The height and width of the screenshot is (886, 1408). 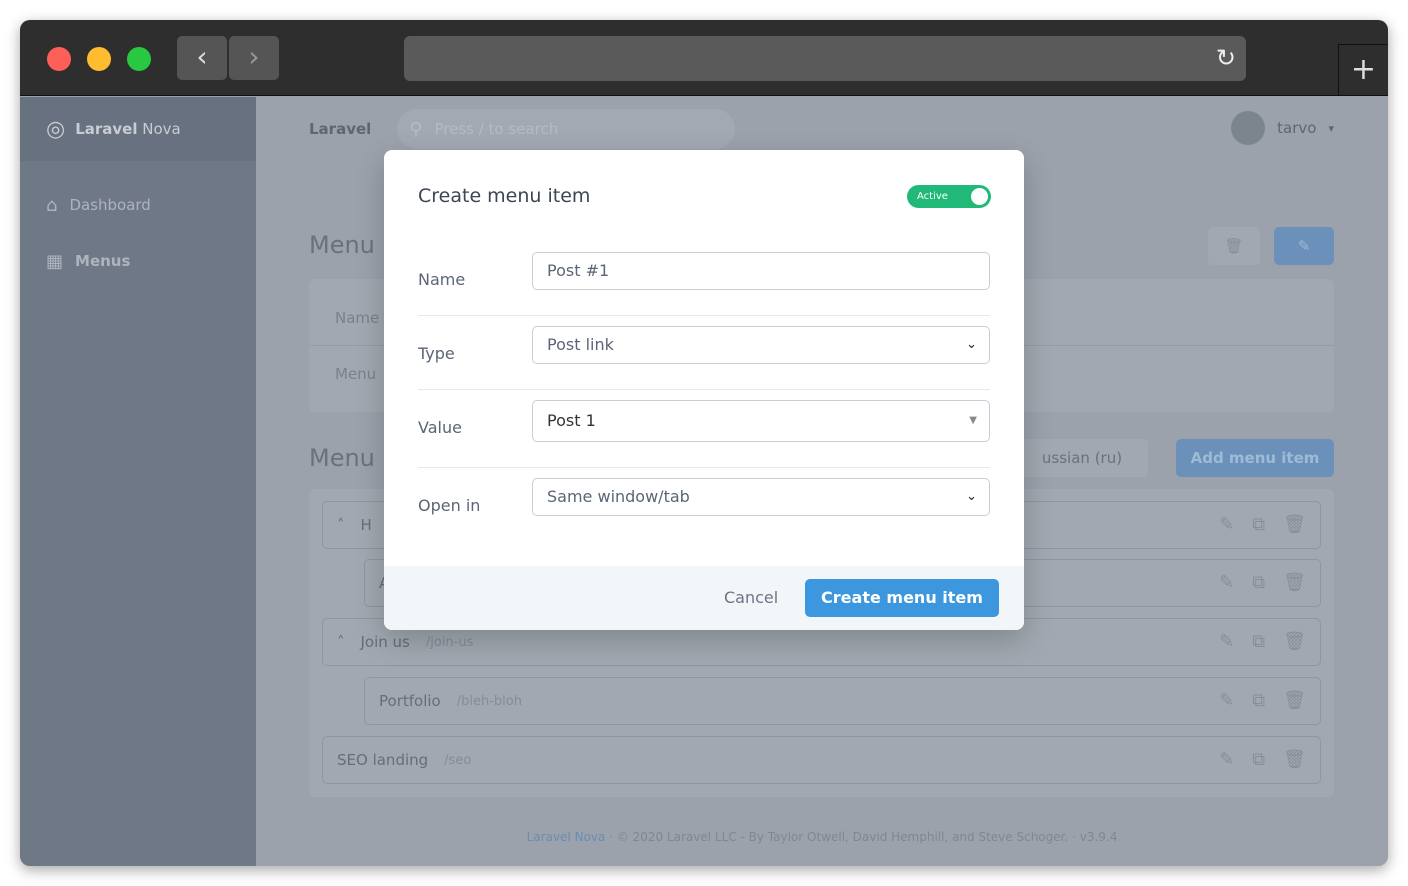 I want to click on modal-title: Create menu item, so click(x=504, y=196).